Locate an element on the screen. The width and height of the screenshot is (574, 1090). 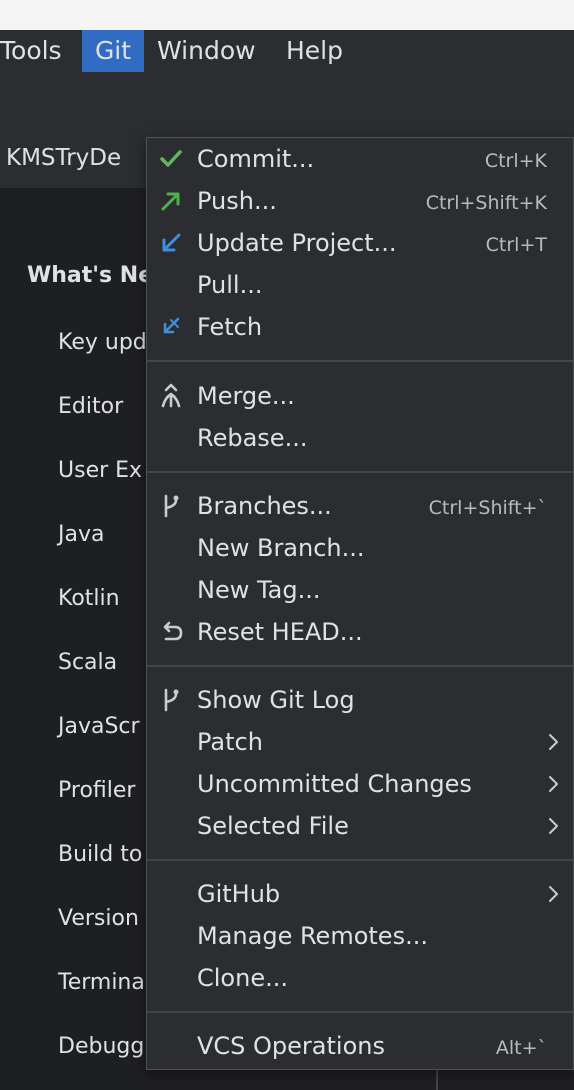
branches-shortcut: Ctrl+Shift+` is located at coordinates (487, 508).